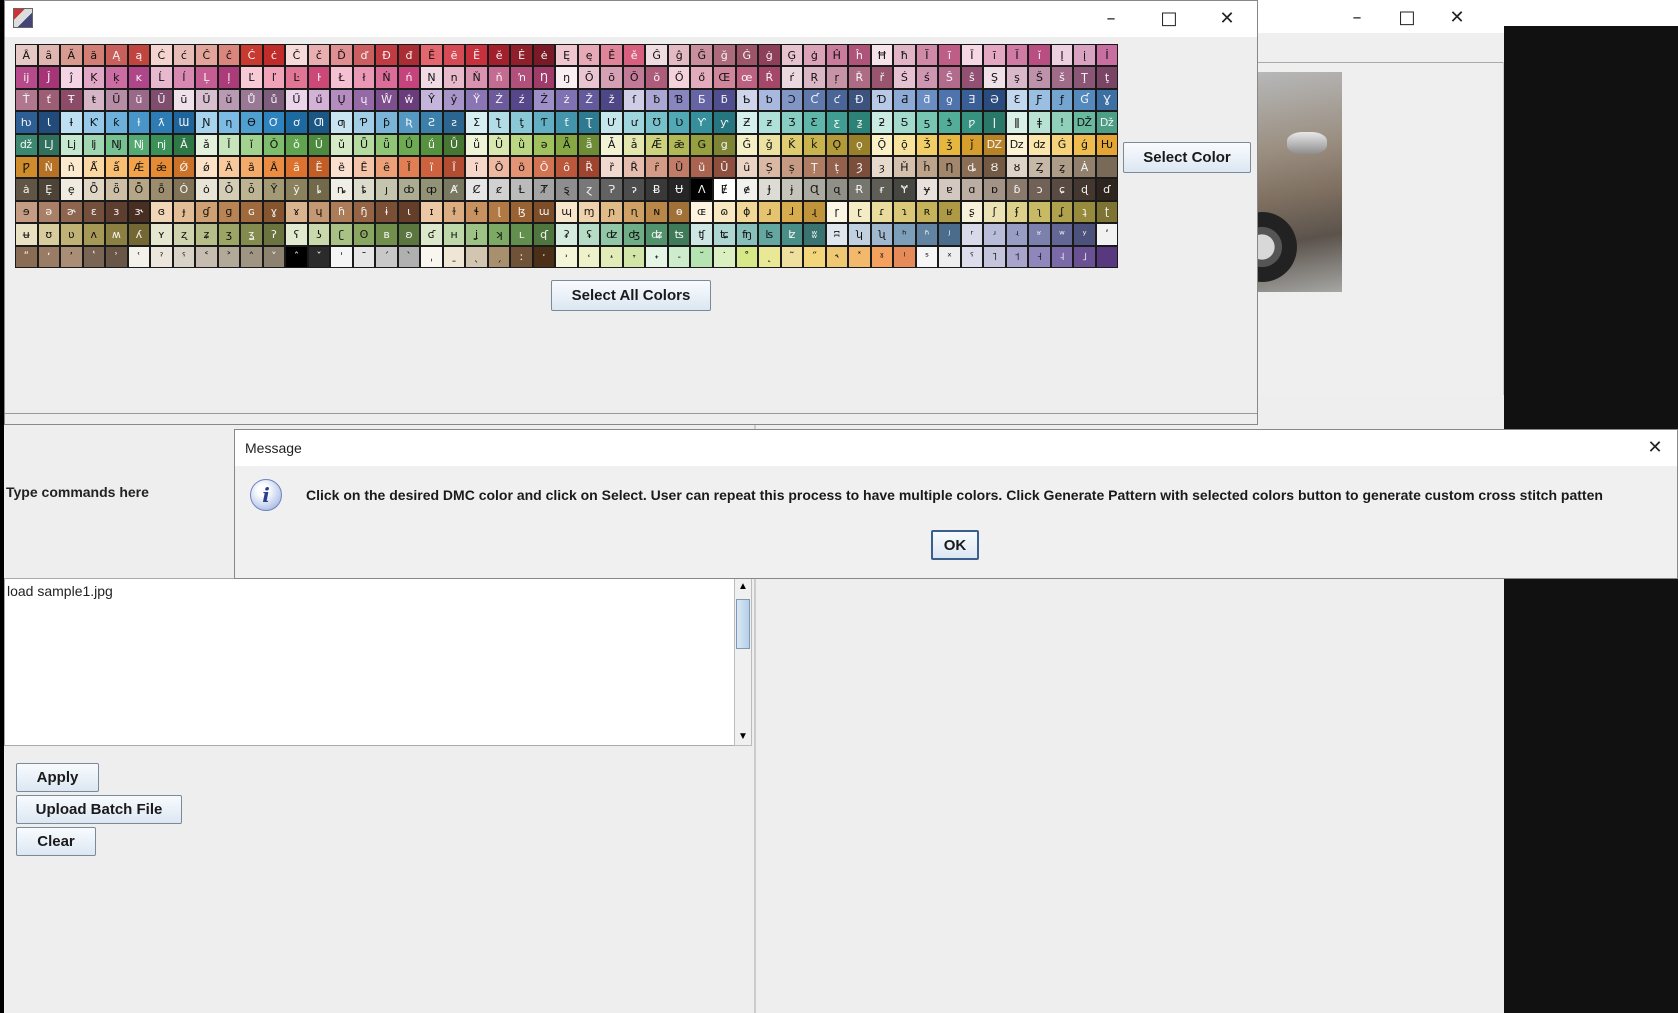  I want to click on color-swatch: ɟ, so click(184, 212).